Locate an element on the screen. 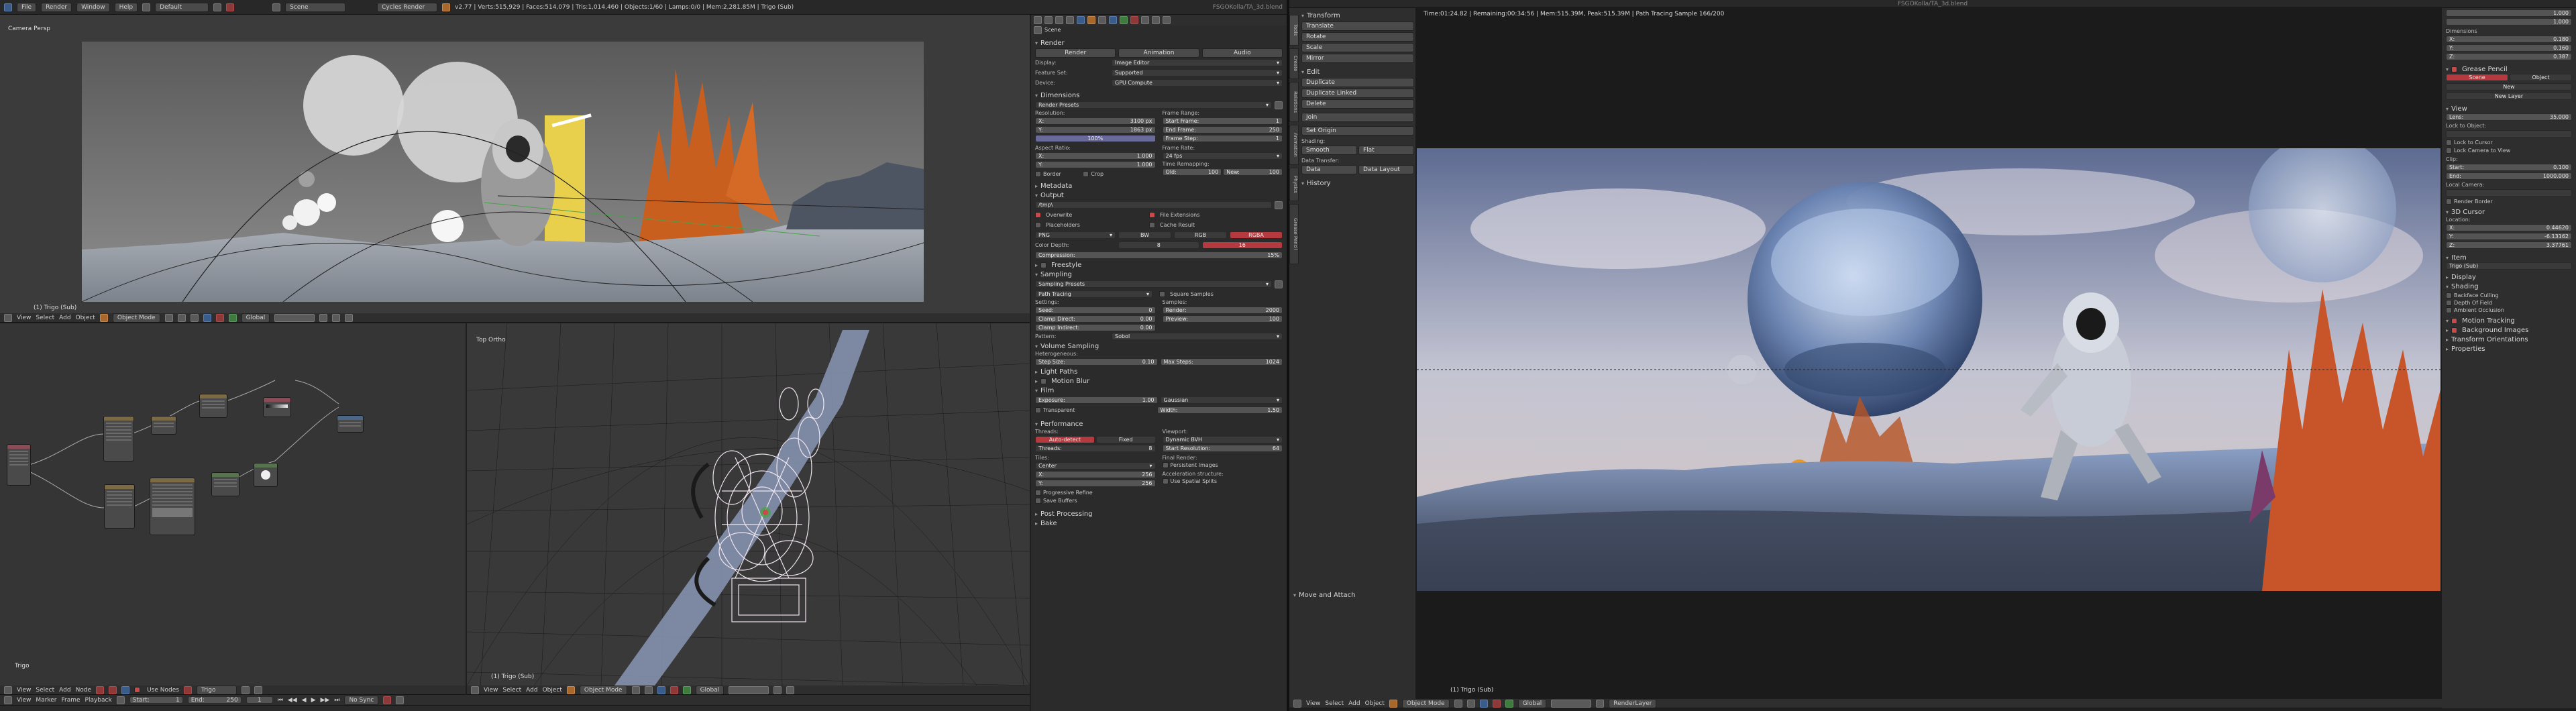  motion-blur-panel-header: Motion Blur is located at coordinates (1159, 381).